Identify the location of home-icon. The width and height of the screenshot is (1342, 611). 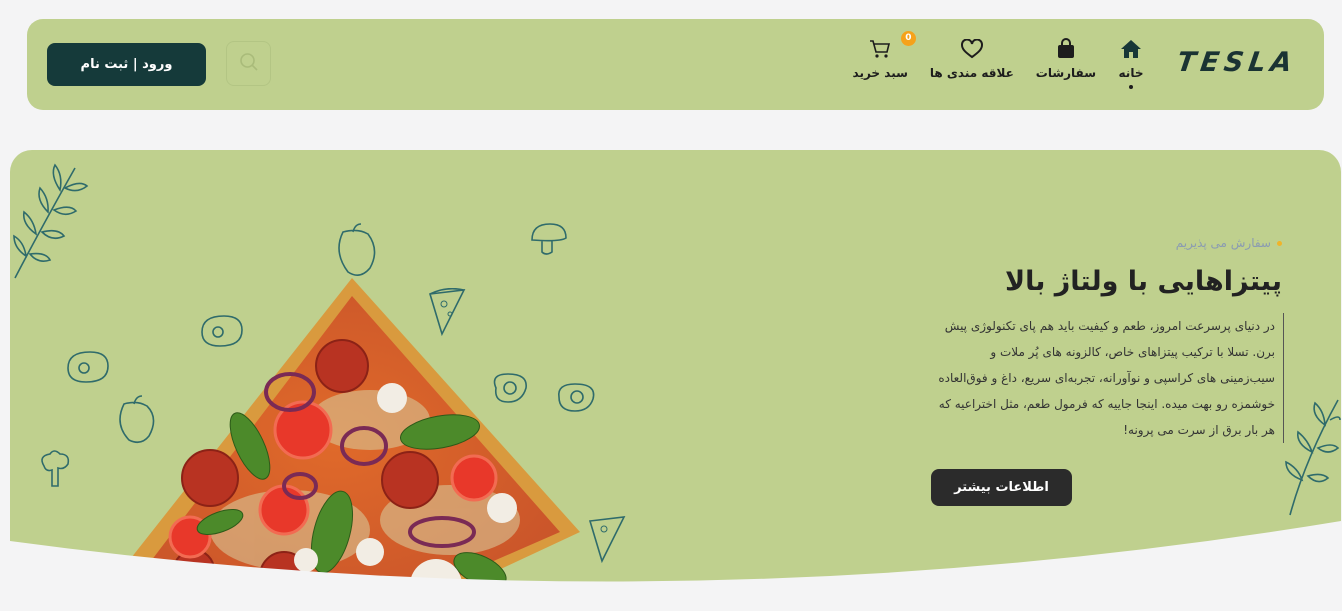
(1131, 49).